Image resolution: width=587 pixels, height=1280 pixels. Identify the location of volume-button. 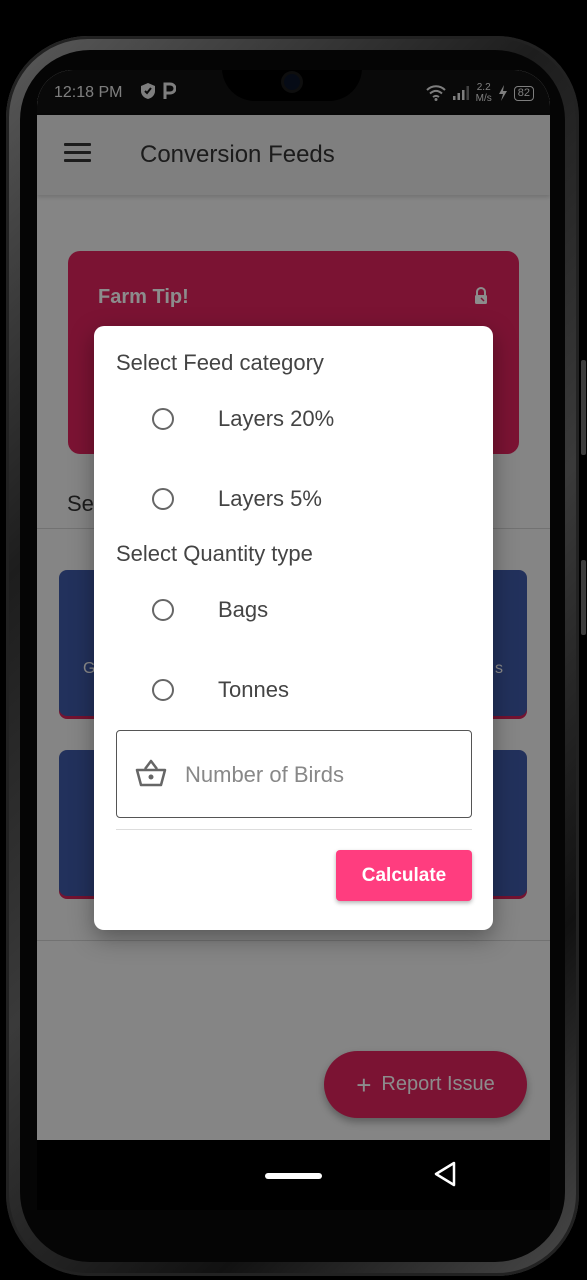
(583, 407).